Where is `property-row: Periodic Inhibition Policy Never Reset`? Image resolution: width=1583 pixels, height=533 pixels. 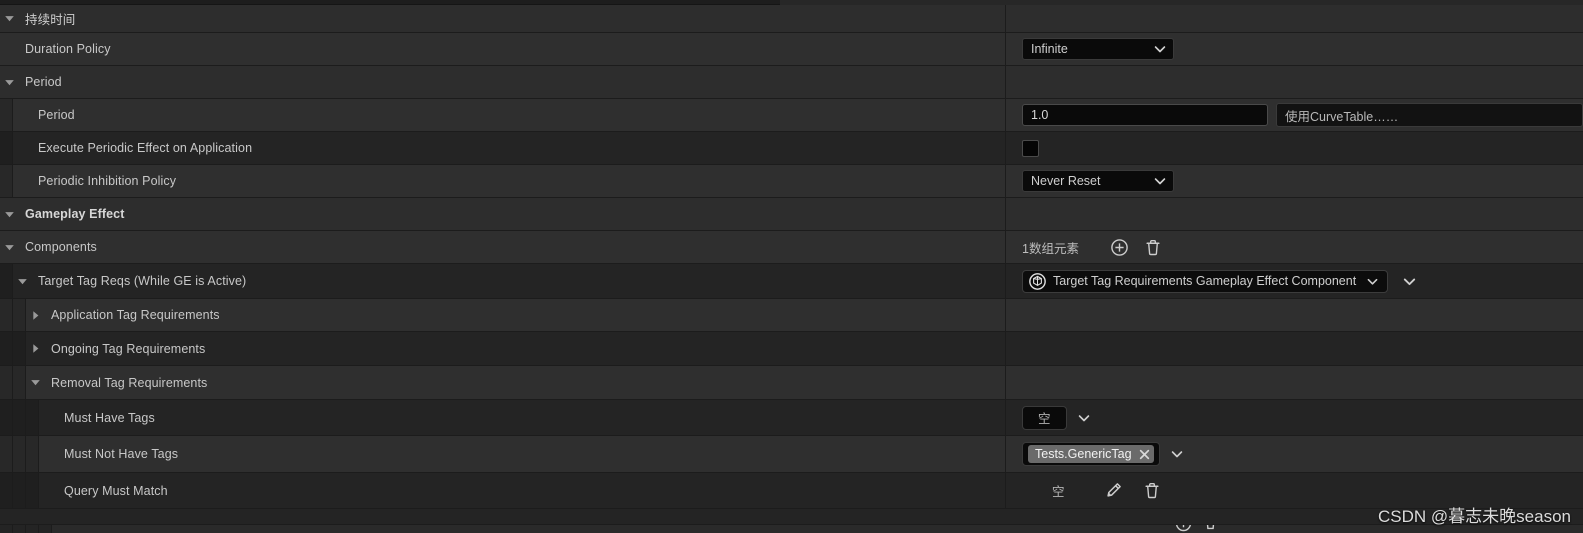 property-row: Periodic Inhibition Policy Never Reset is located at coordinates (791, 181).